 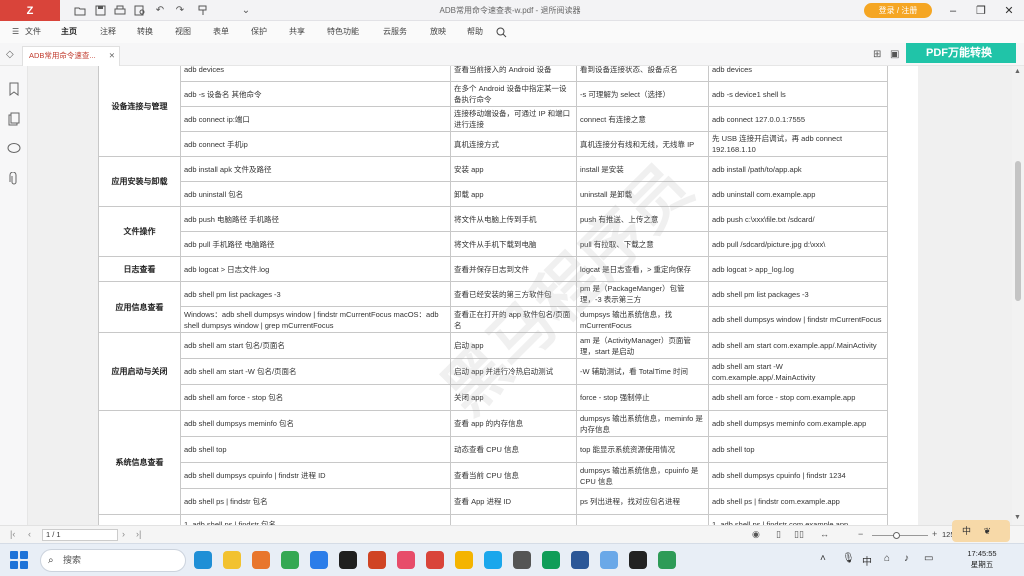 I want to click on notes-icon, so click(x=464, y=560).